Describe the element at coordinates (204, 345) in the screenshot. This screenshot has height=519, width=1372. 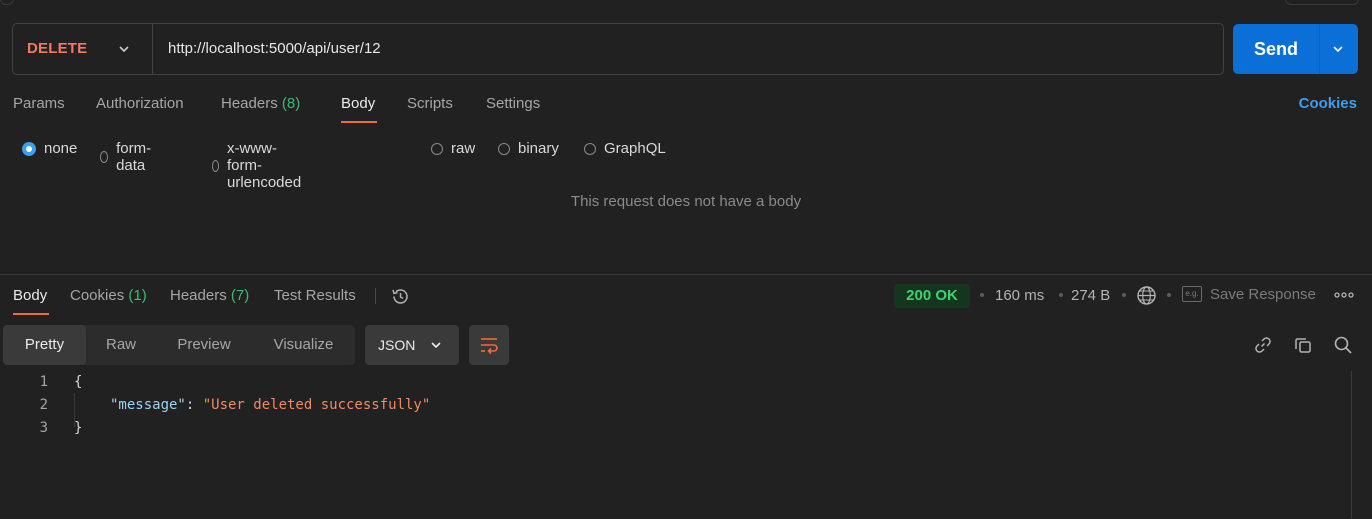
I see `view-mode-preview: Preview` at that location.